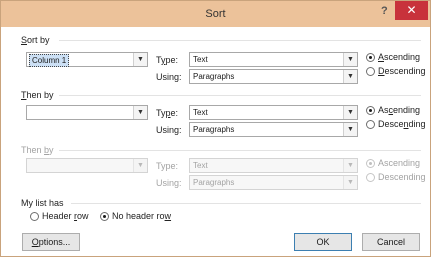 This screenshot has height=257, width=431. Describe the element at coordinates (370, 71) in the screenshot. I see `sort-by-descending-radio` at that location.